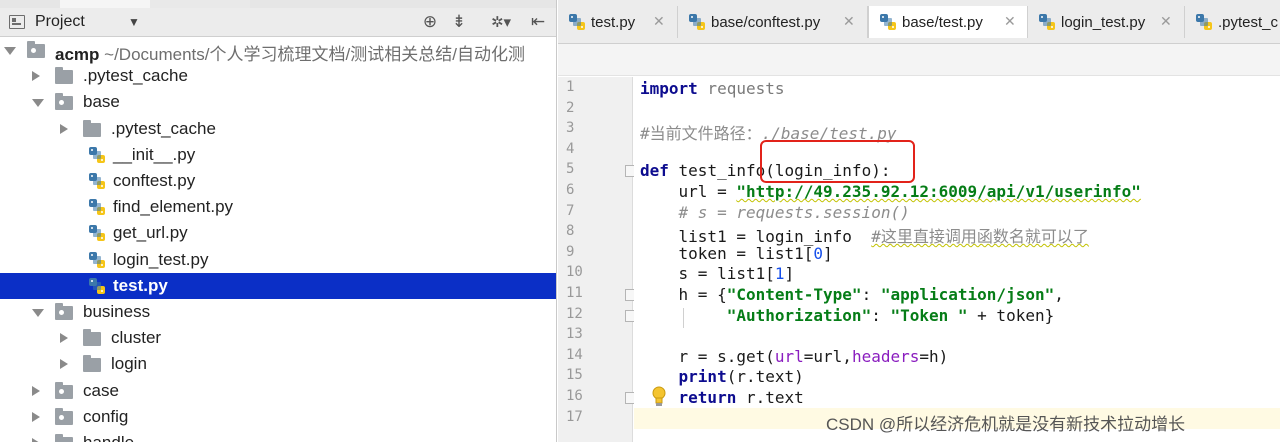 The width and height of the screenshot is (1280, 442). Describe the element at coordinates (278, 417) in the screenshot. I see `tree-folder-item: config` at that location.